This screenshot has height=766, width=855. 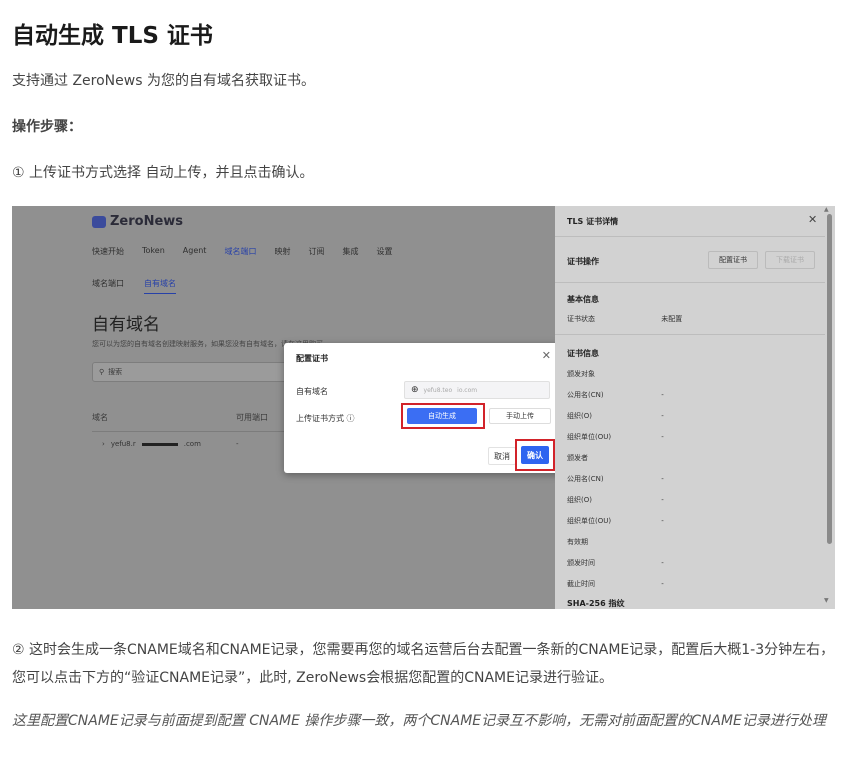 I want to click on page-title: 自有域名, so click(x=126, y=325).